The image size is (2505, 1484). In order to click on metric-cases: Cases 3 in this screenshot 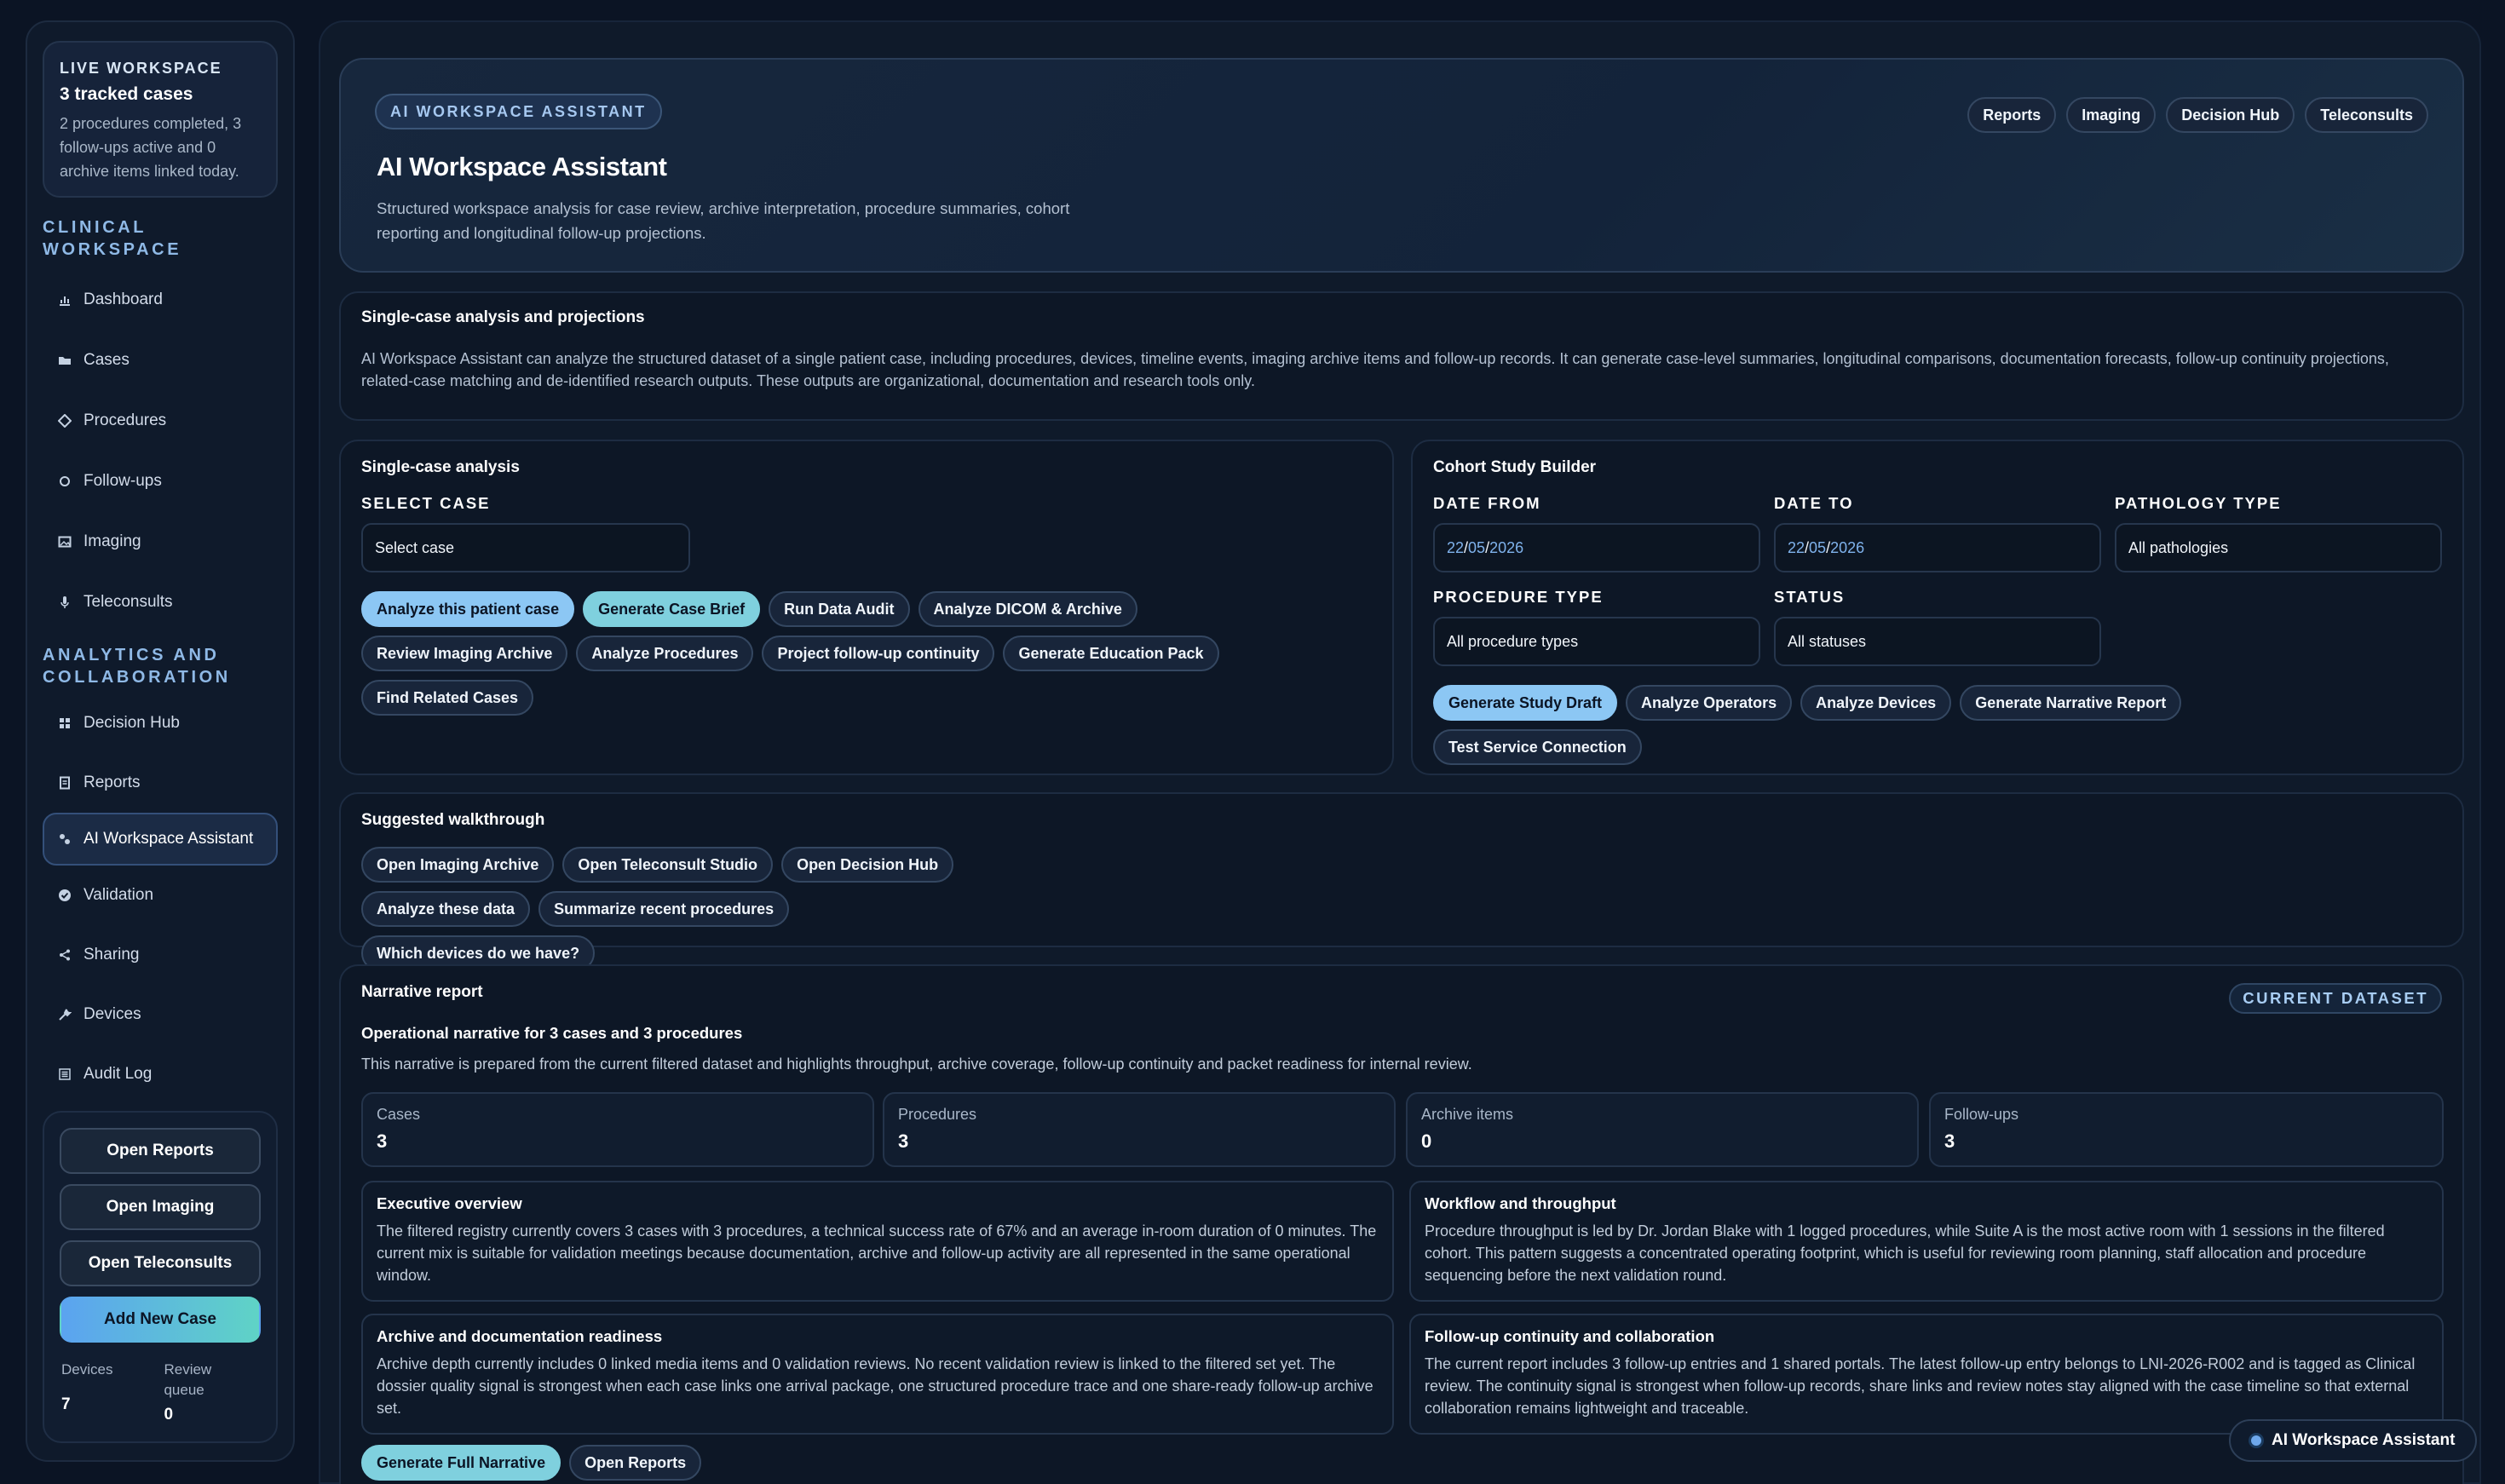, I will do `click(617, 1129)`.